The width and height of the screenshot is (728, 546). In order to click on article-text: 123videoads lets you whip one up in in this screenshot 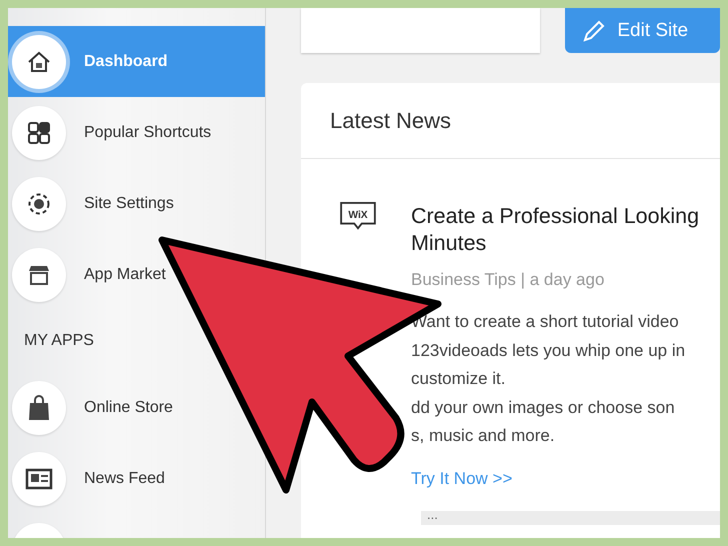, I will do `click(548, 351)`.